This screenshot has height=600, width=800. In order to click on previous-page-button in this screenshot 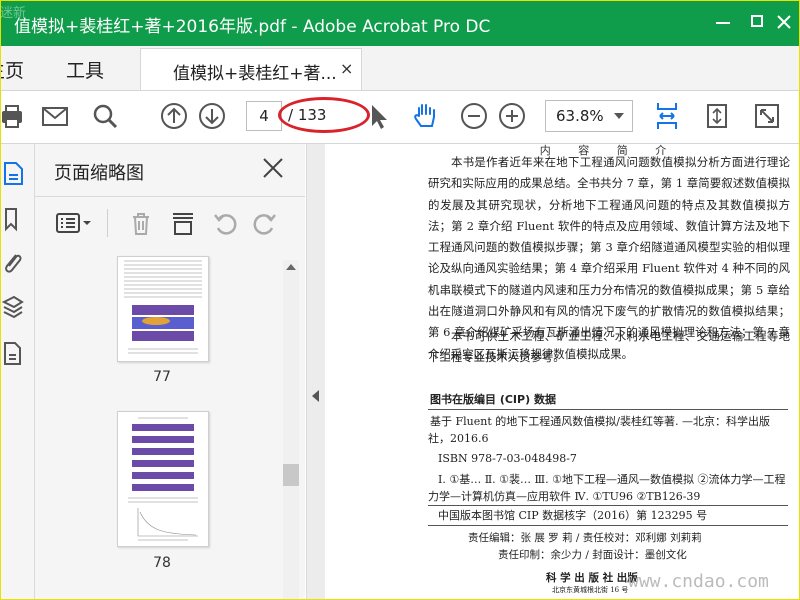, I will do `click(174, 116)`.